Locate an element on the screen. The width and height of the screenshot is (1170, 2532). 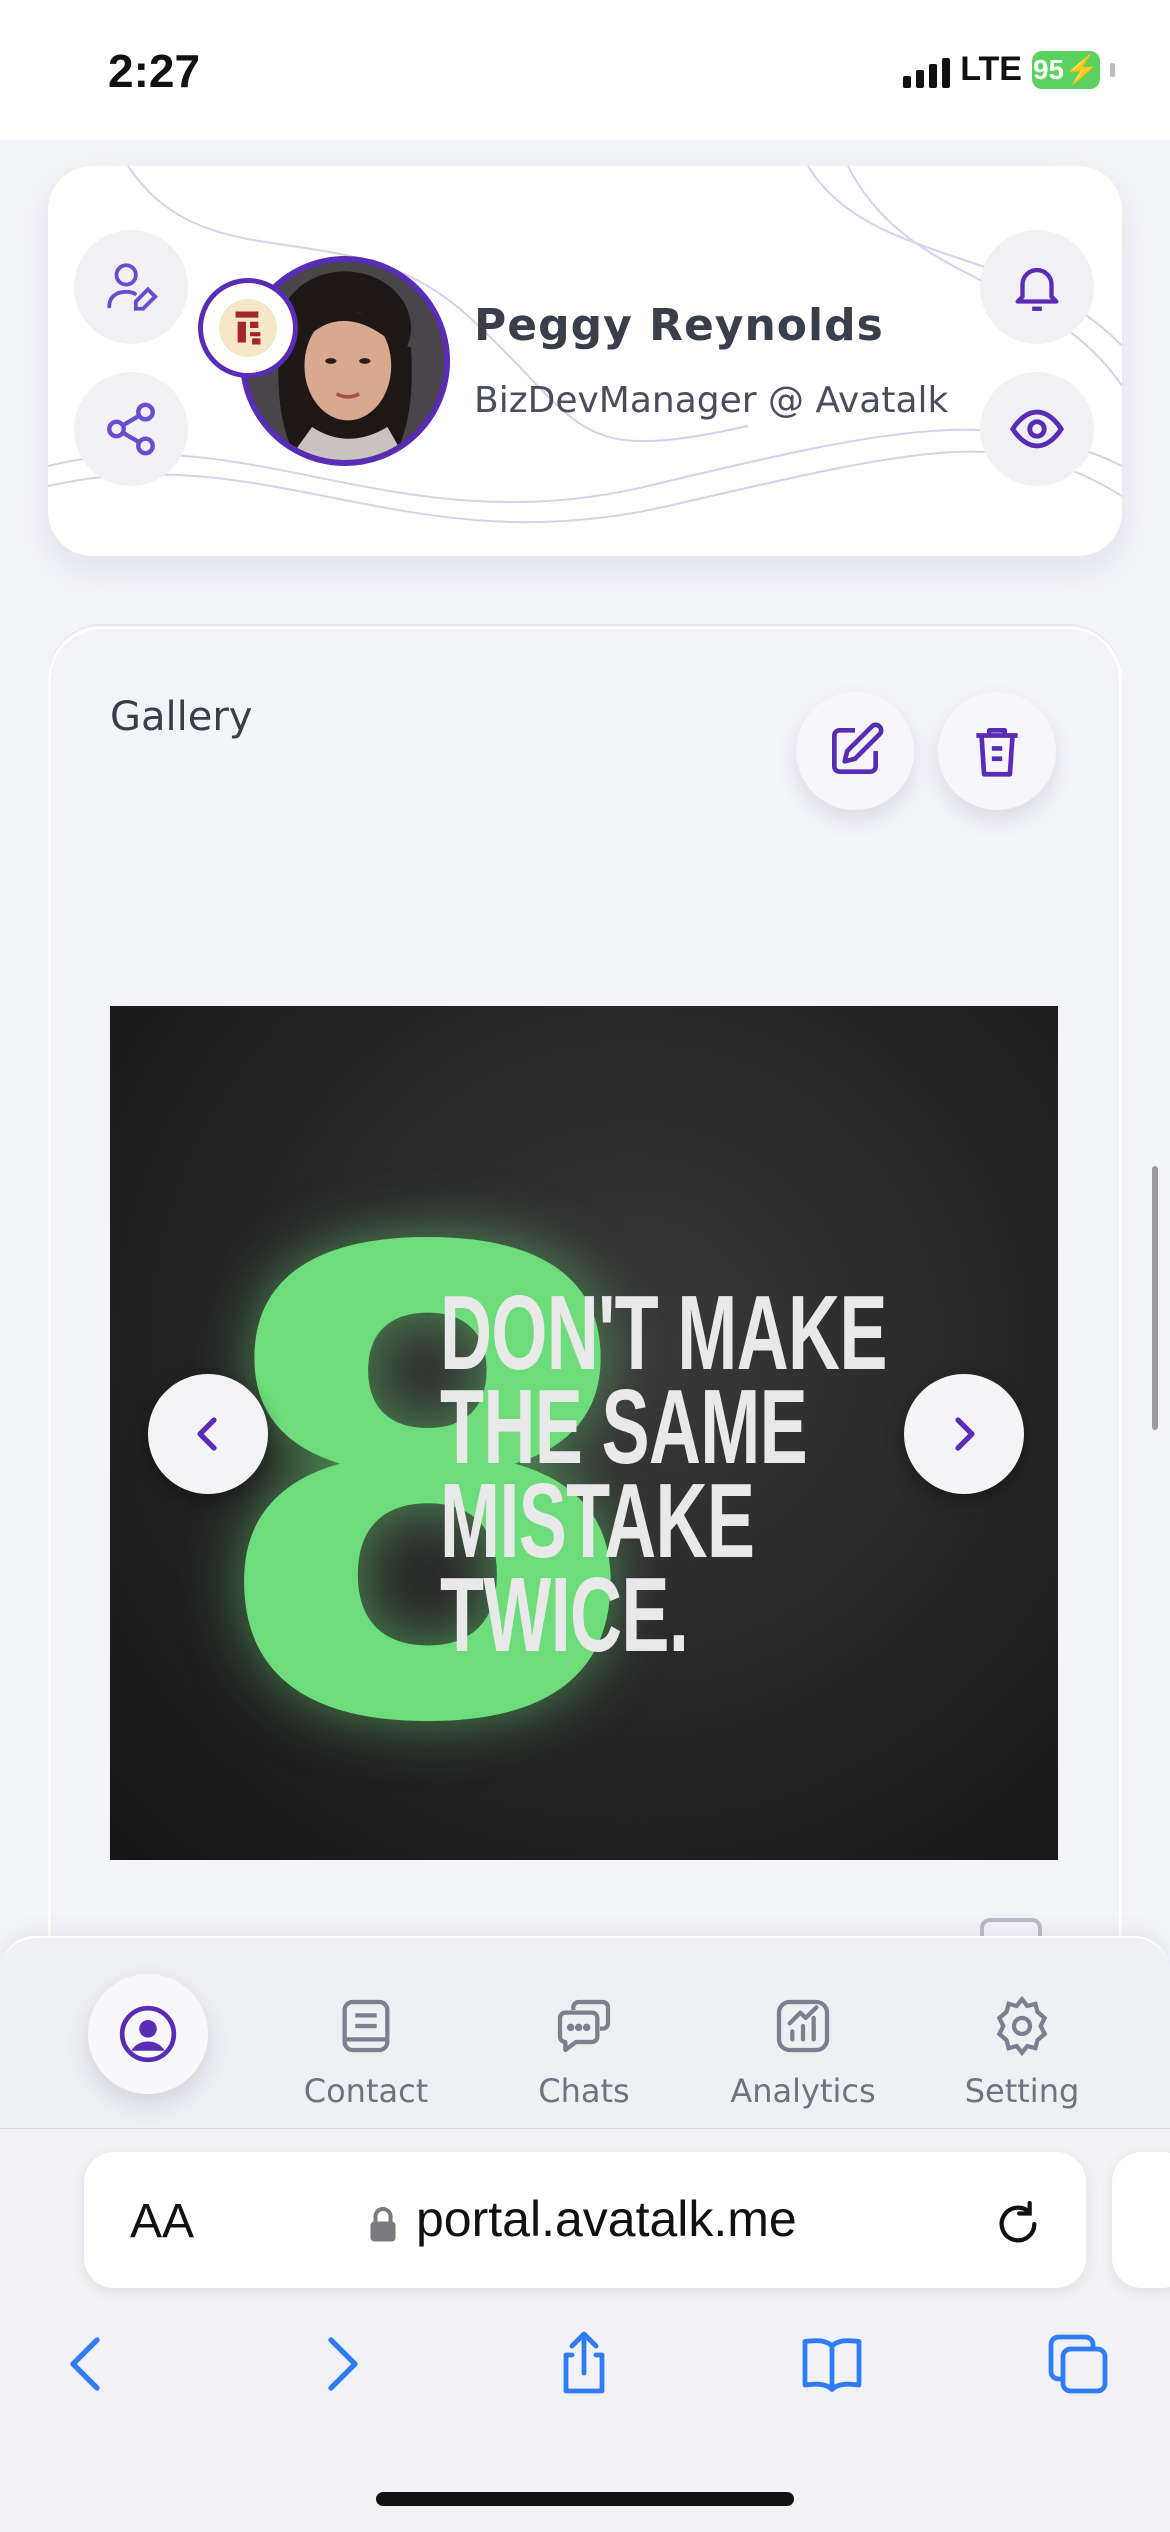
reload-icon is located at coordinates (1018, 2224).